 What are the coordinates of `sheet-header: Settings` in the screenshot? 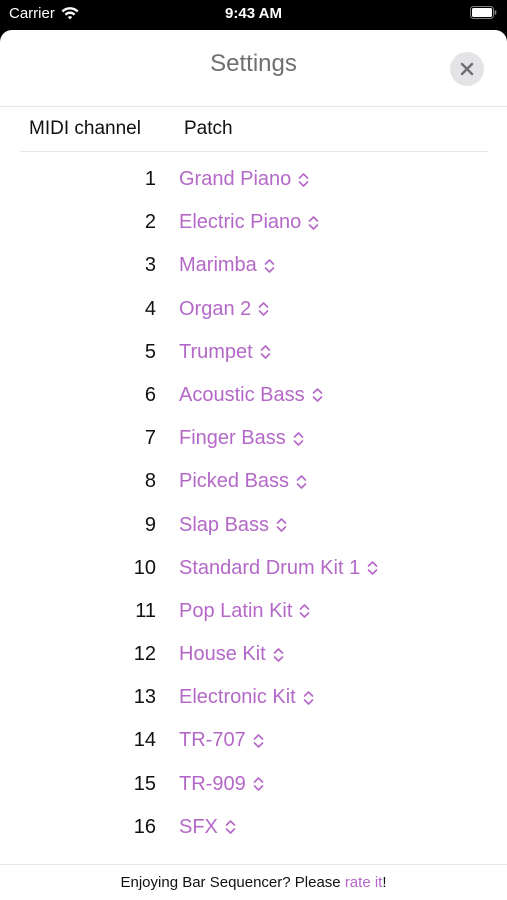 It's located at (253, 68).